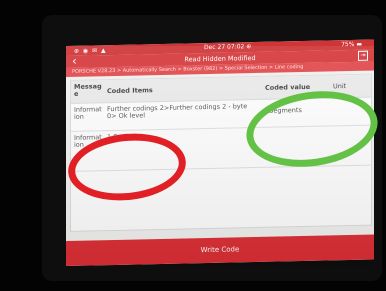  Describe the element at coordinates (88, 113) in the screenshot. I see `row-message: Informat ion` at that location.